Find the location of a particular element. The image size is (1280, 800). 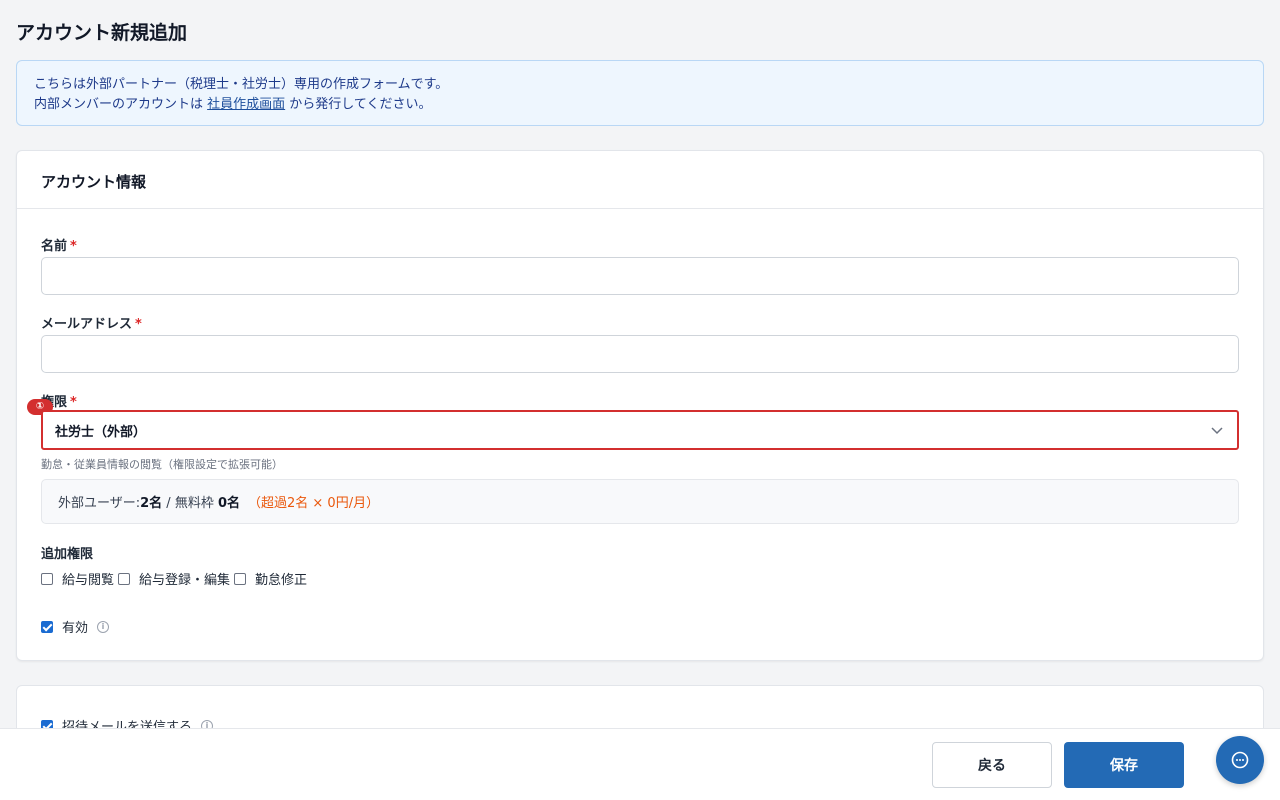

role-selected-value: 社労士（外部） is located at coordinates (101, 432).